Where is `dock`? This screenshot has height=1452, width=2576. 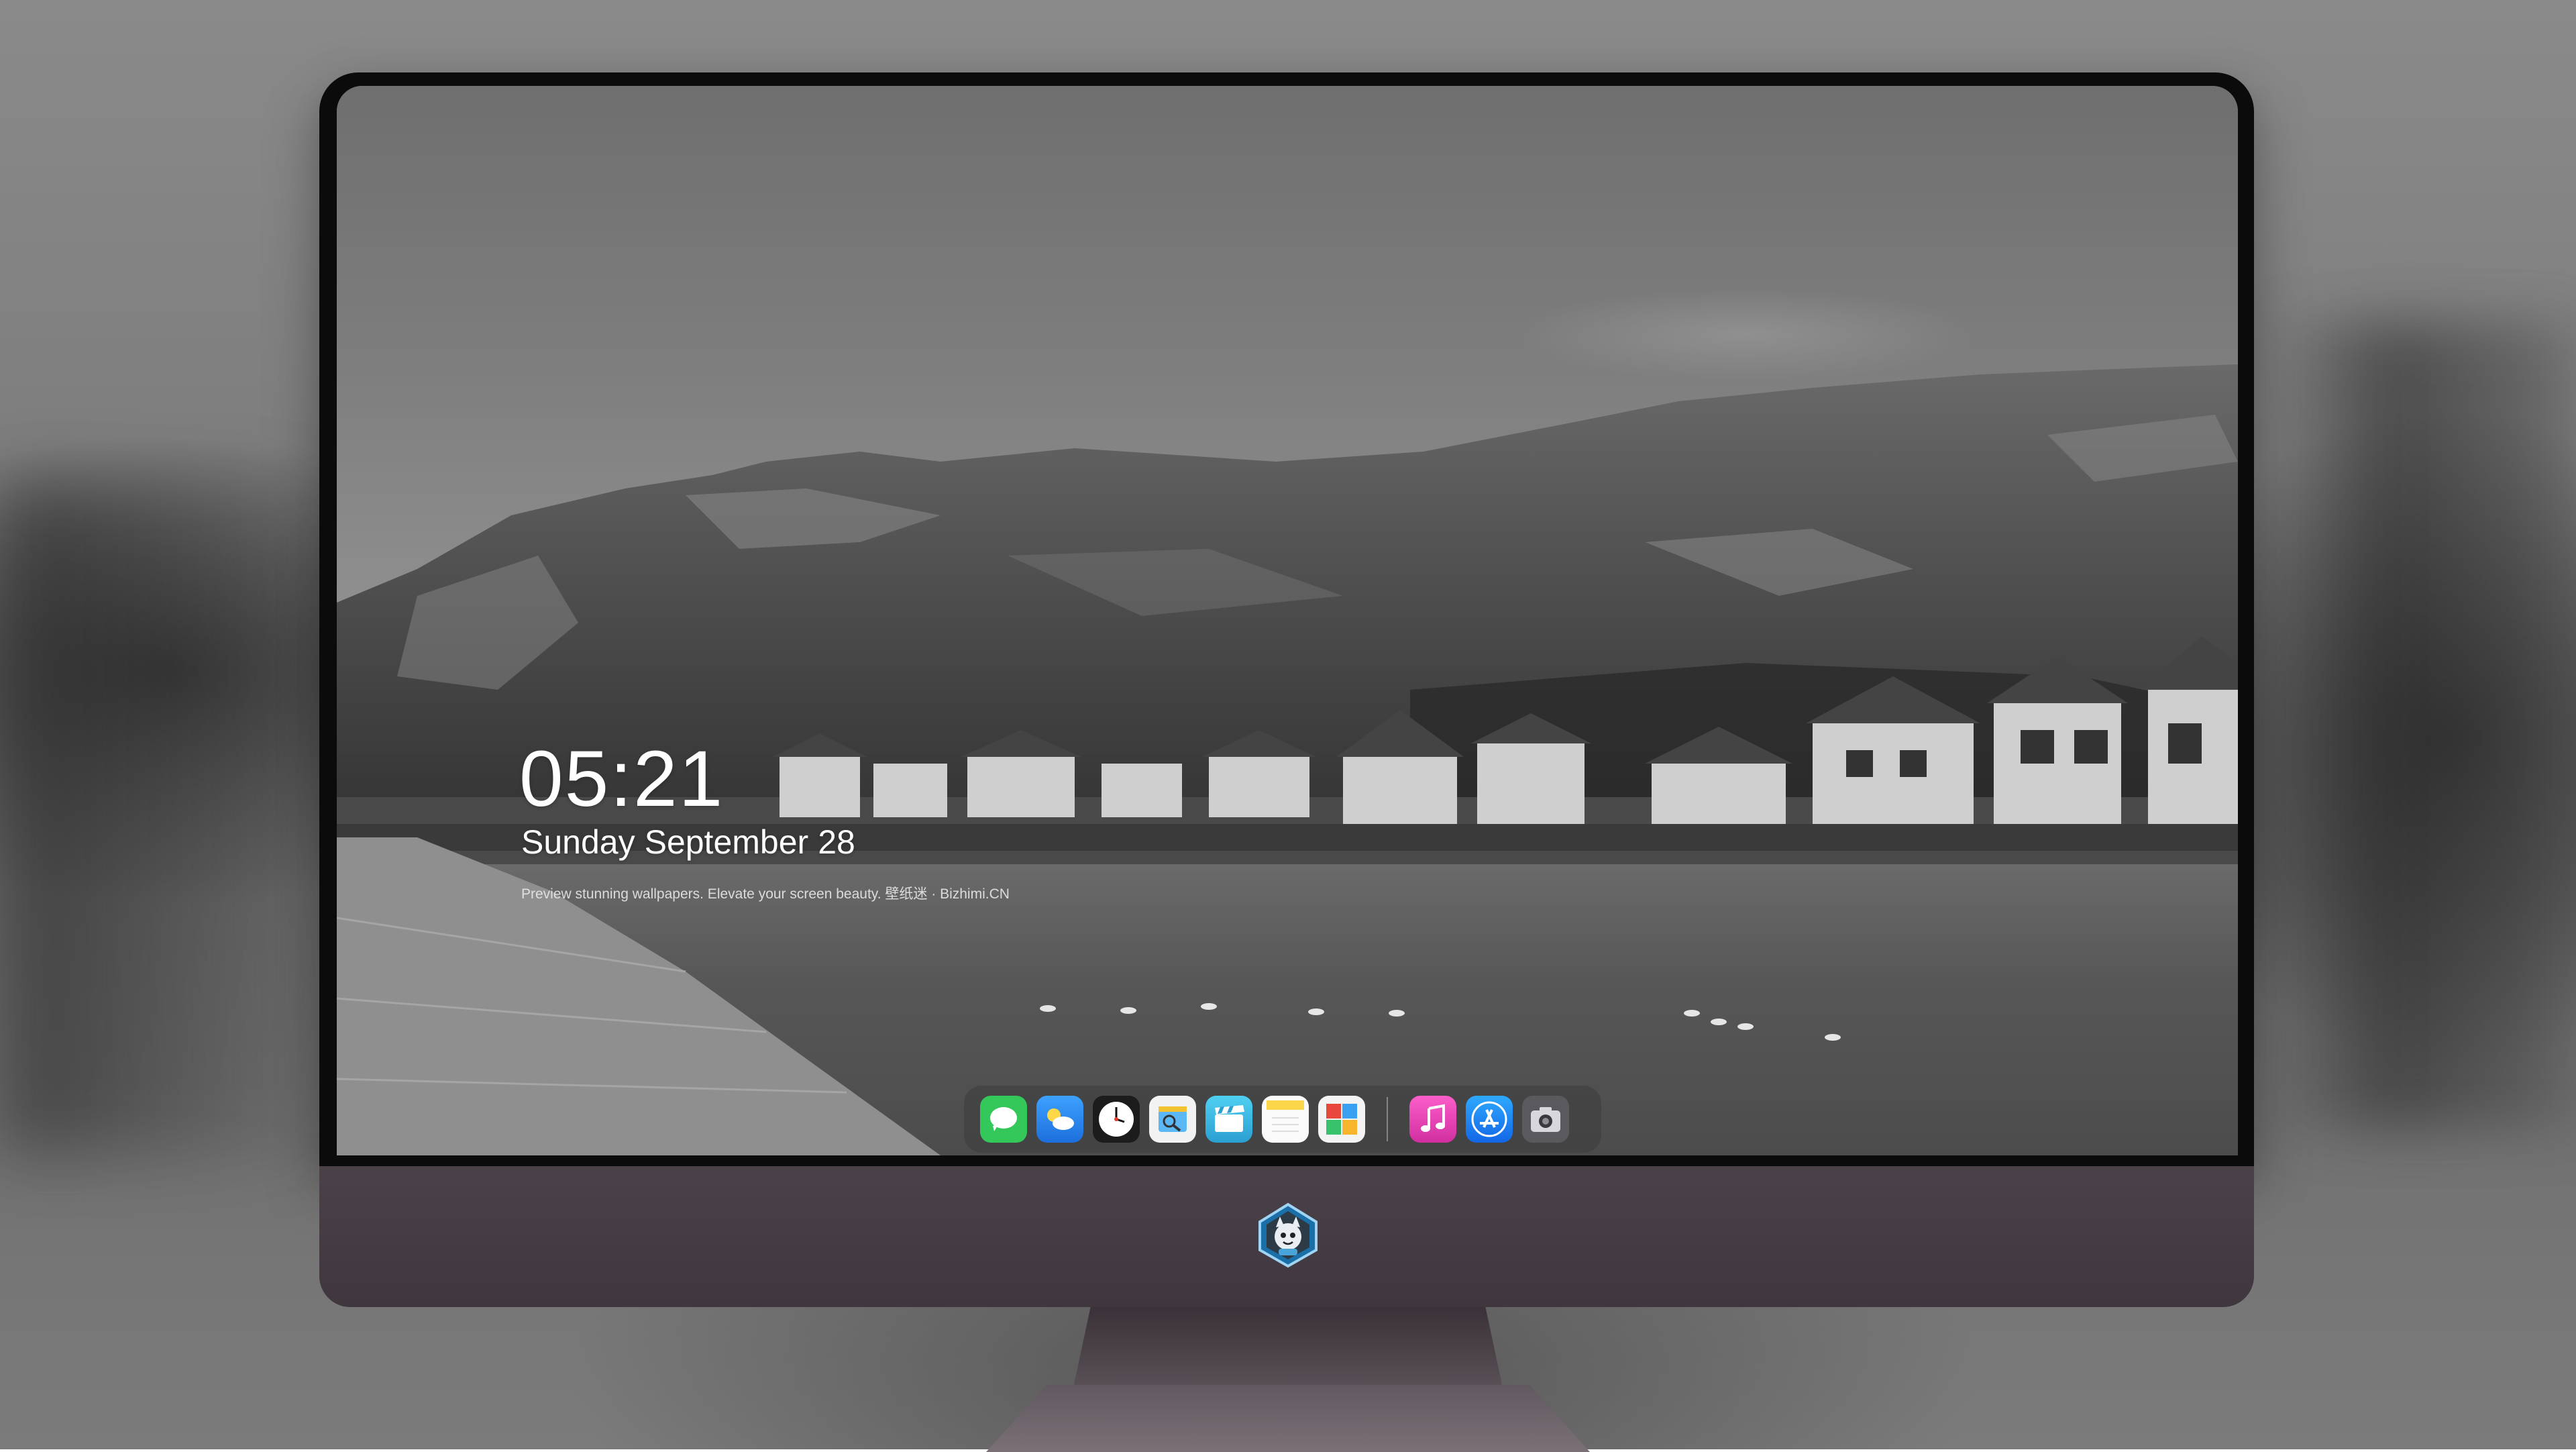 dock is located at coordinates (1282, 1120).